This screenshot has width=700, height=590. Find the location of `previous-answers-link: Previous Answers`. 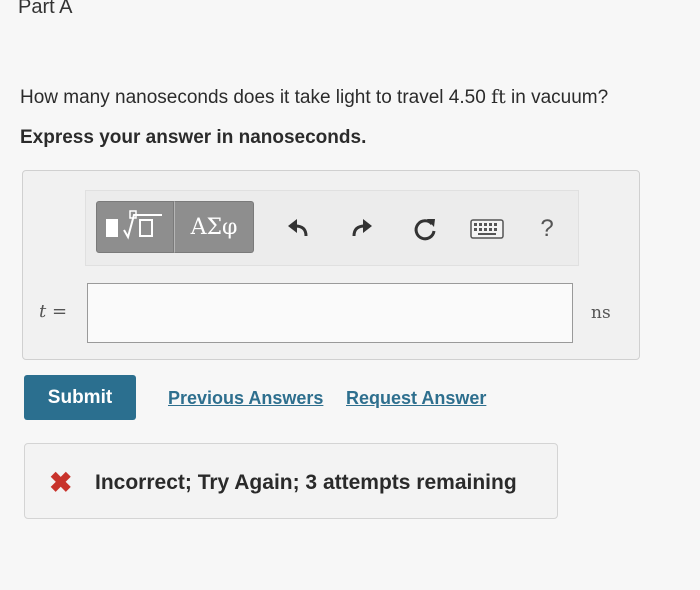

previous-answers-link: Previous Answers is located at coordinates (245, 398).